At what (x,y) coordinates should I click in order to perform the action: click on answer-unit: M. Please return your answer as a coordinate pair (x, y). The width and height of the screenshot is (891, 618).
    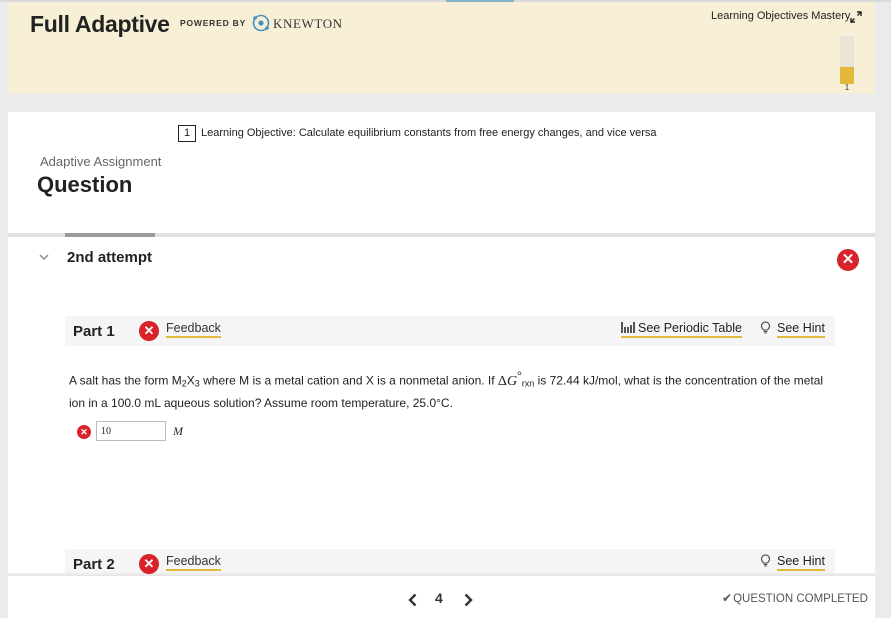
    Looking at the image, I should click on (178, 431).